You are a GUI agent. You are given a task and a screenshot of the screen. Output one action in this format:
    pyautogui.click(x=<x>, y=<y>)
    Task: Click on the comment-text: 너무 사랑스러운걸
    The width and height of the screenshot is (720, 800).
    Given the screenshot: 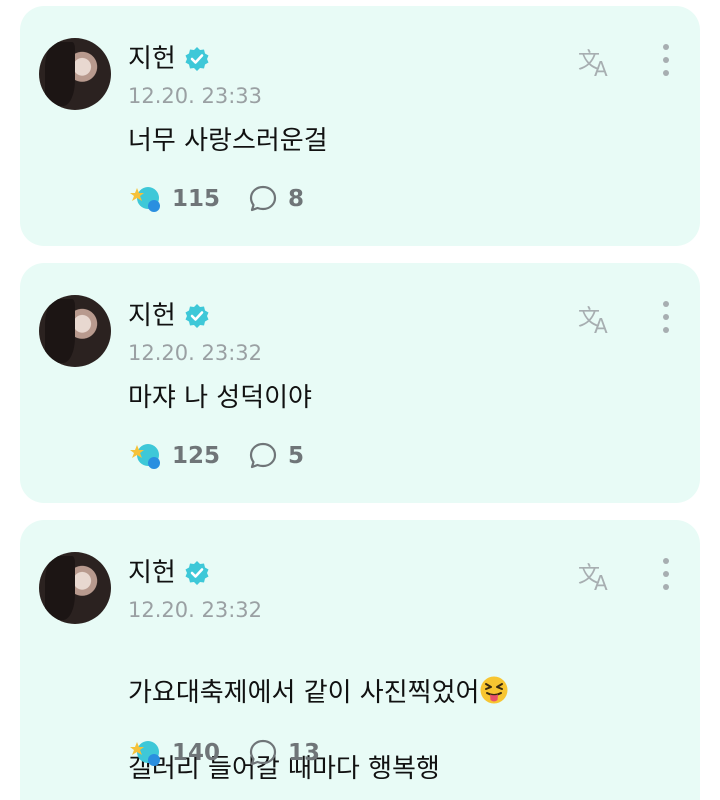 What is the action you would take?
    pyautogui.click(x=228, y=141)
    